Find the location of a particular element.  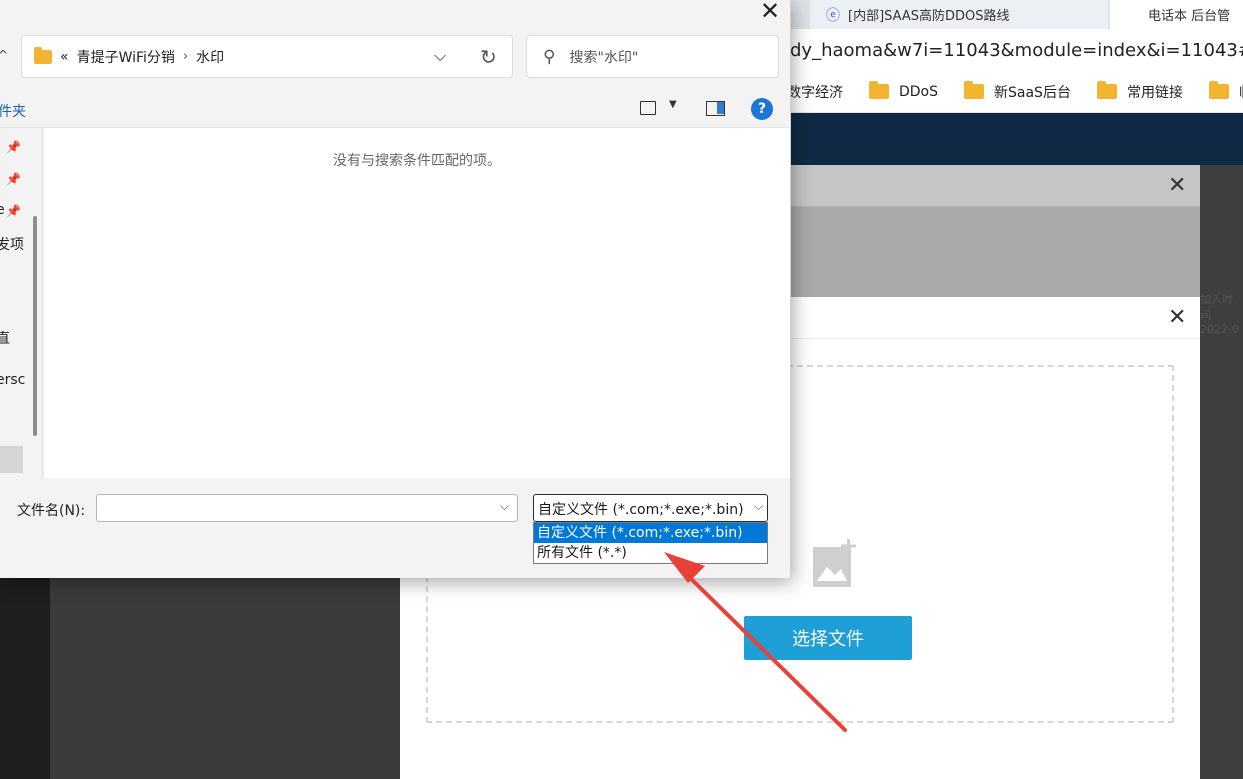

bookmarks-bar: 数字经济 DDoS 新SaaS后台 常用链接 临时 is located at coordinates (1016, 92).